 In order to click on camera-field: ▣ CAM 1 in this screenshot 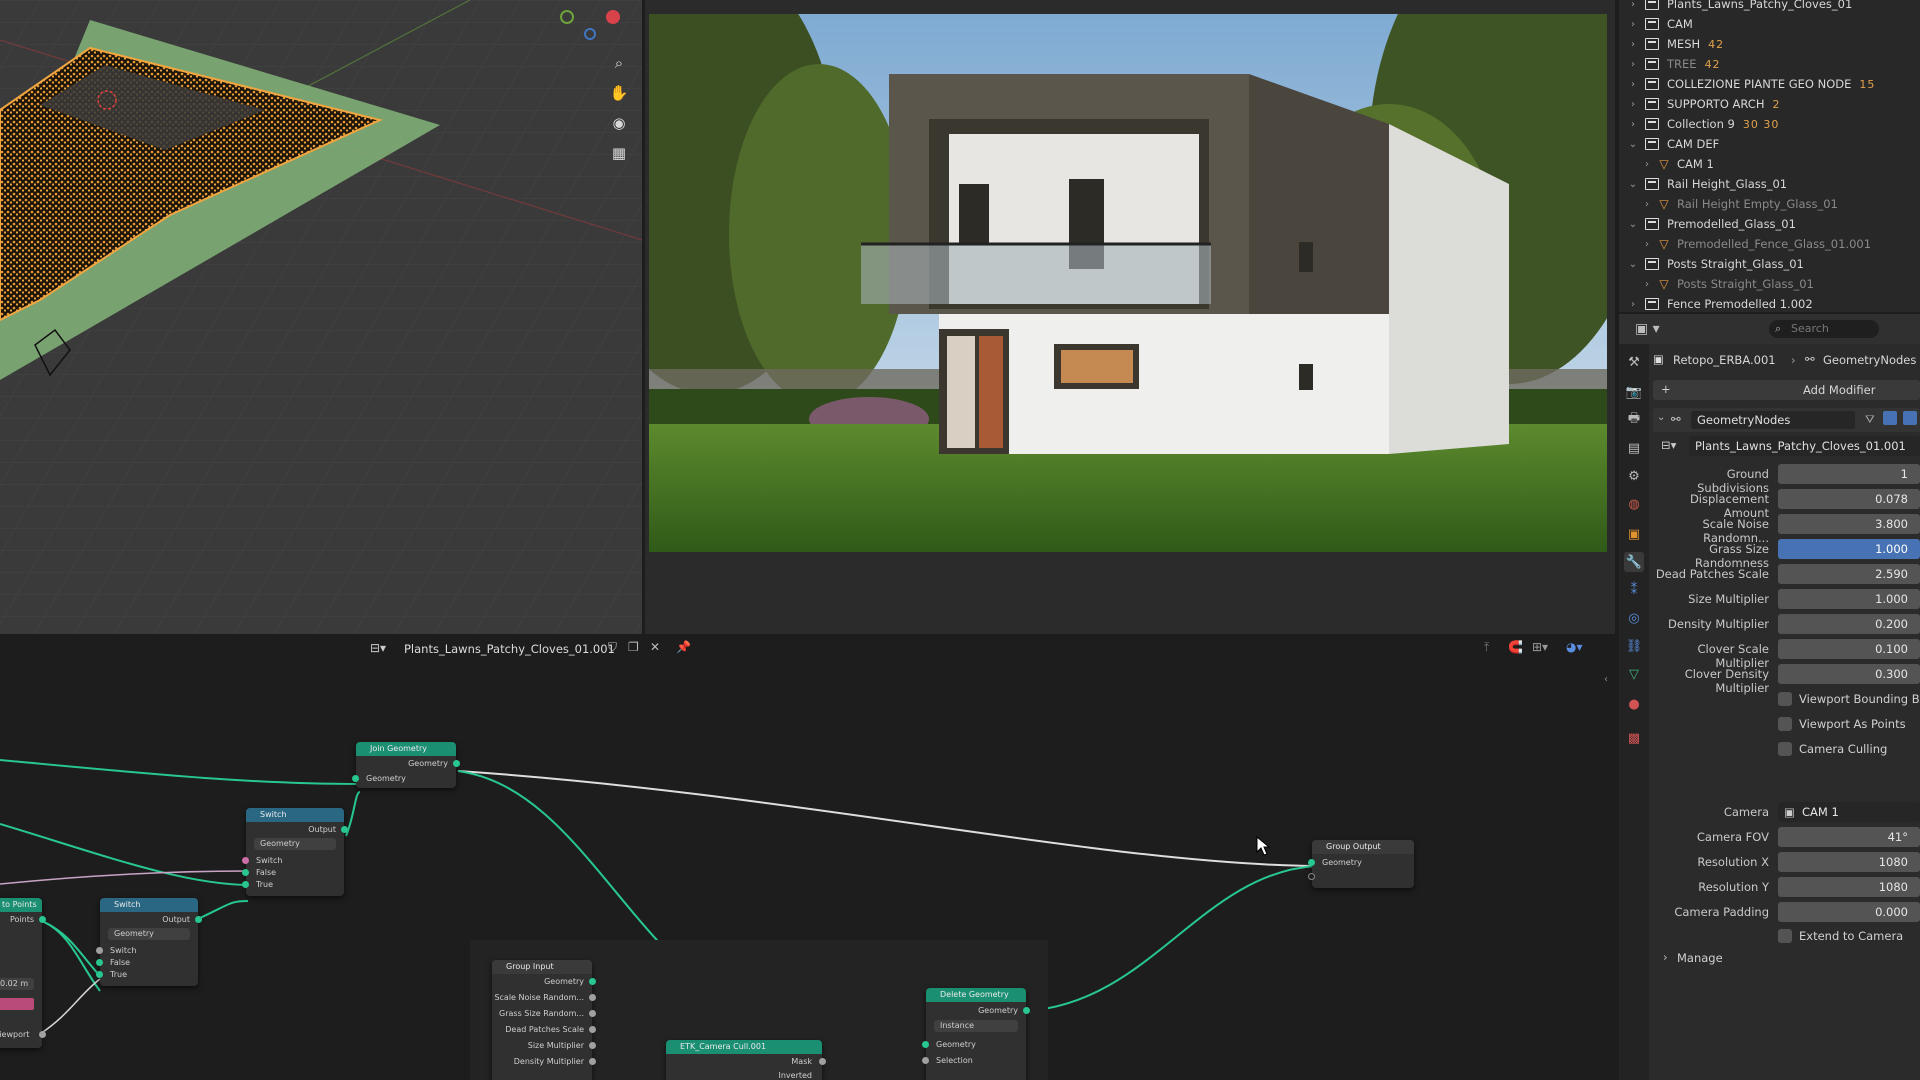, I will do `click(1849, 812)`.